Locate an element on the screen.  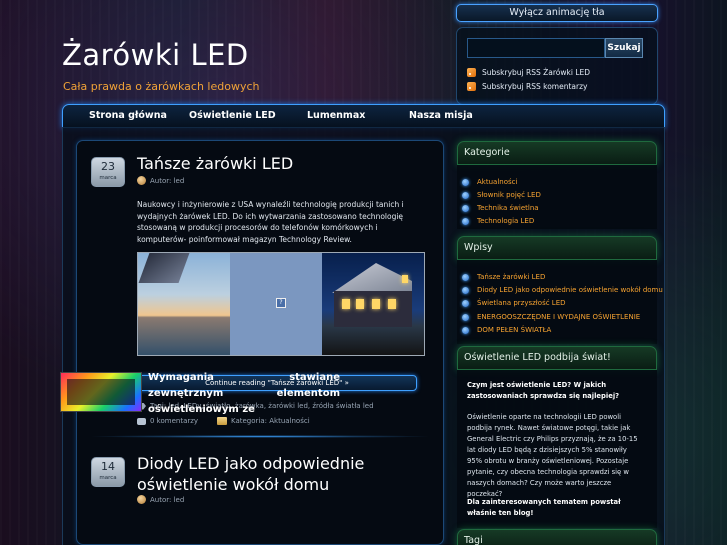
nav-item-lumenmax: Lumenmax is located at coordinates (336, 116).